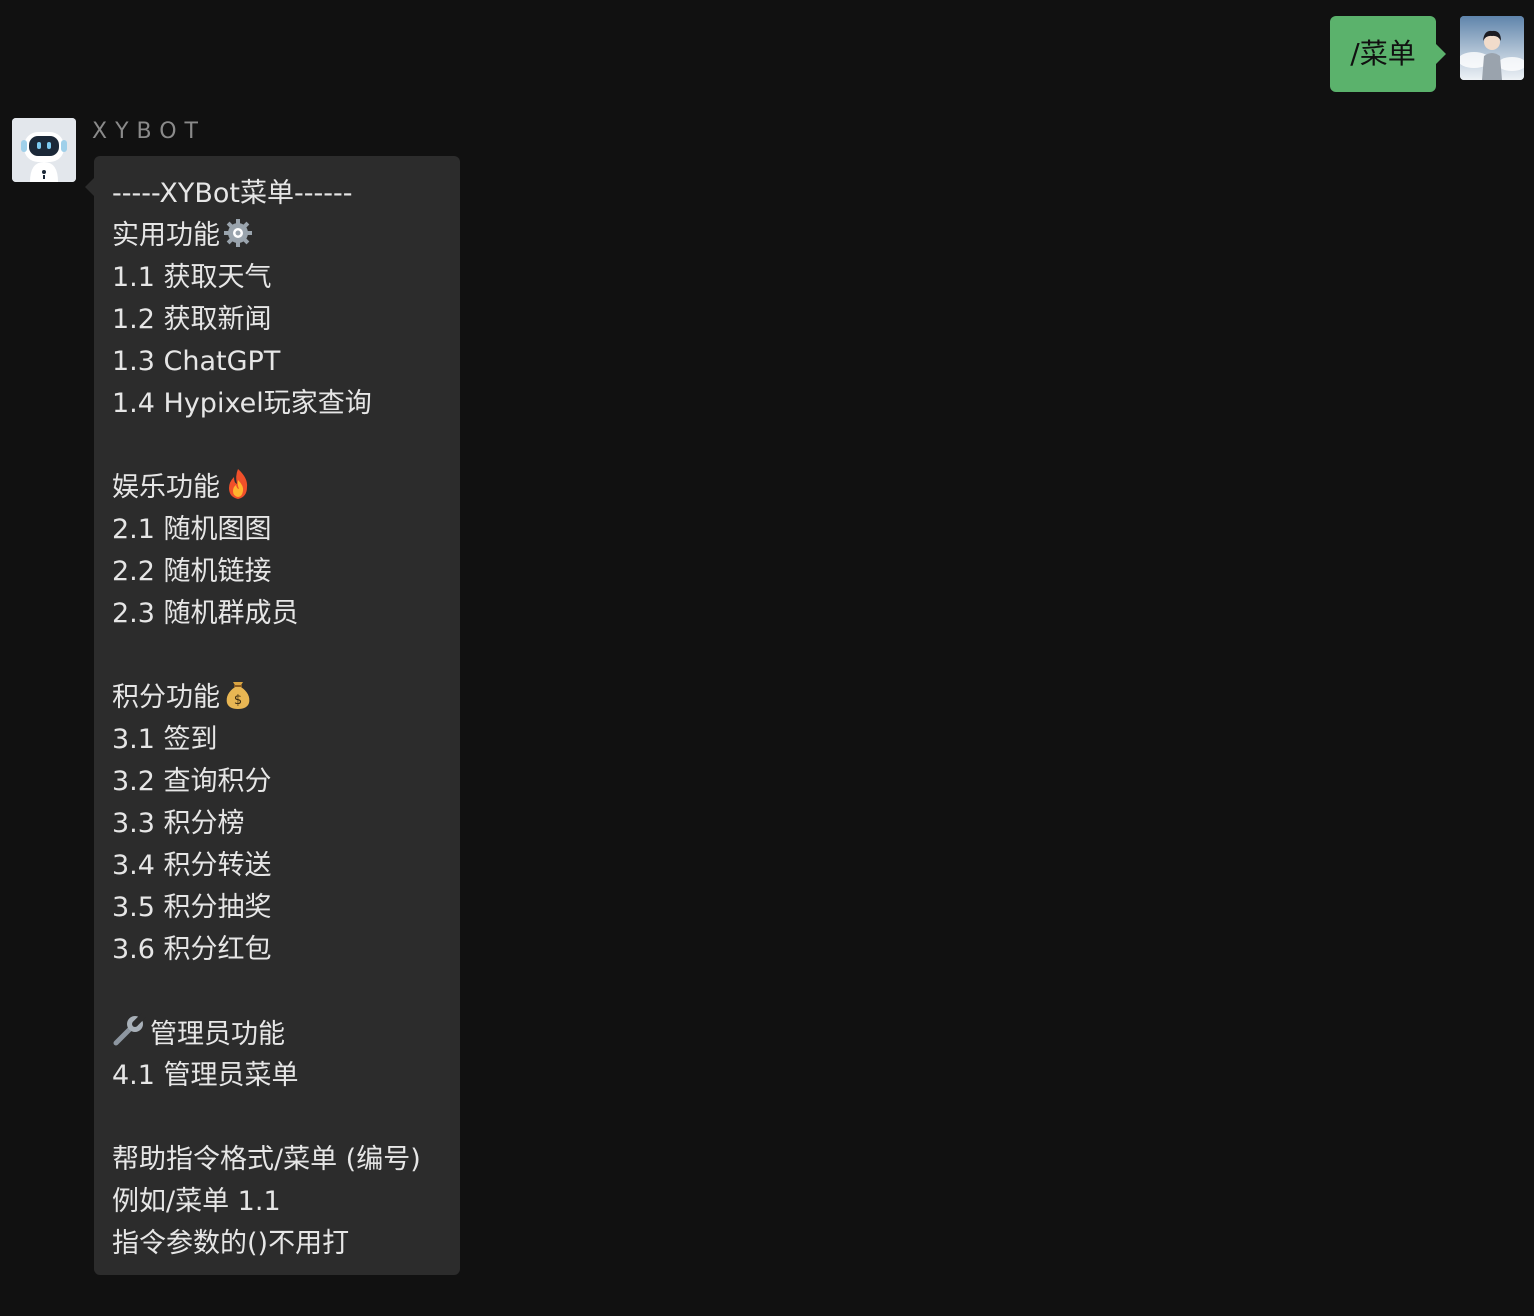  I want to click on fire-icon, so click(238, 490).